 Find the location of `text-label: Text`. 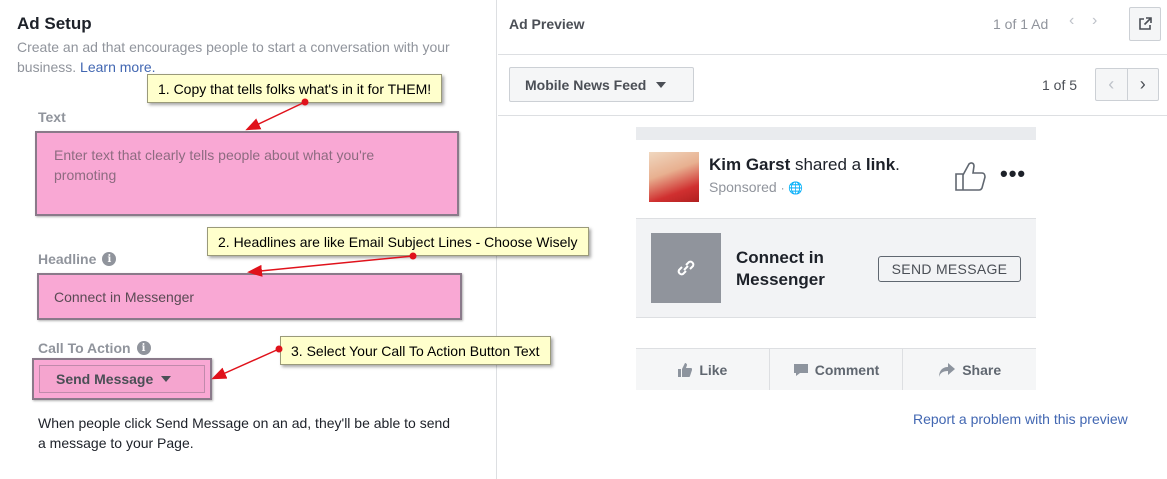

text-label: Text is located at coordinates (52, 117).